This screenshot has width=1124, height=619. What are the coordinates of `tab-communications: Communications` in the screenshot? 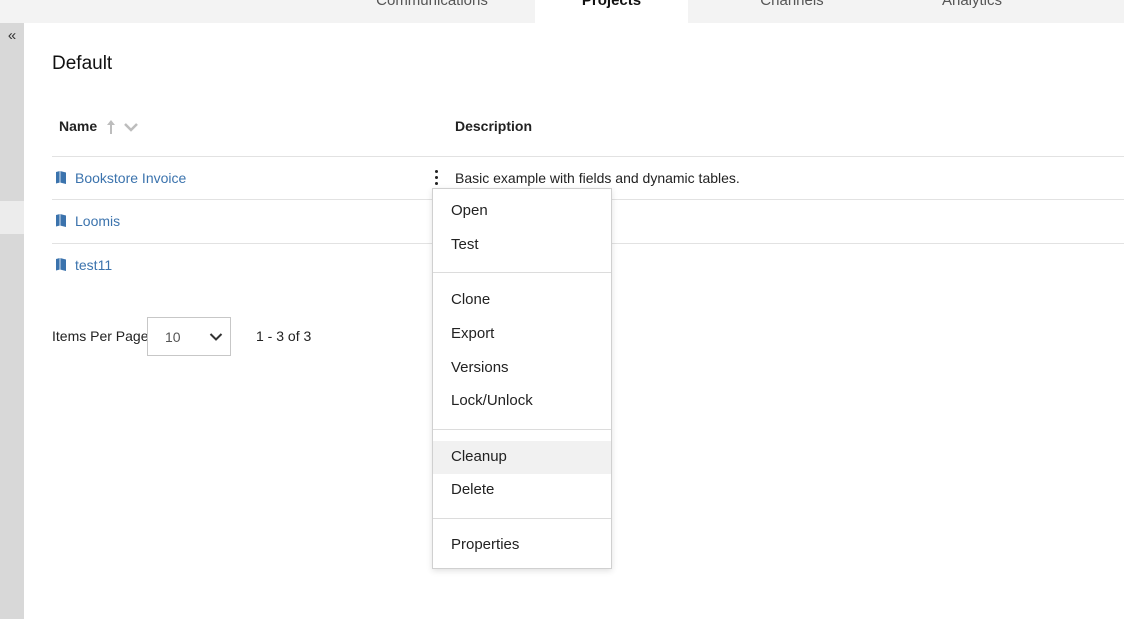 It's located at (432, 11).